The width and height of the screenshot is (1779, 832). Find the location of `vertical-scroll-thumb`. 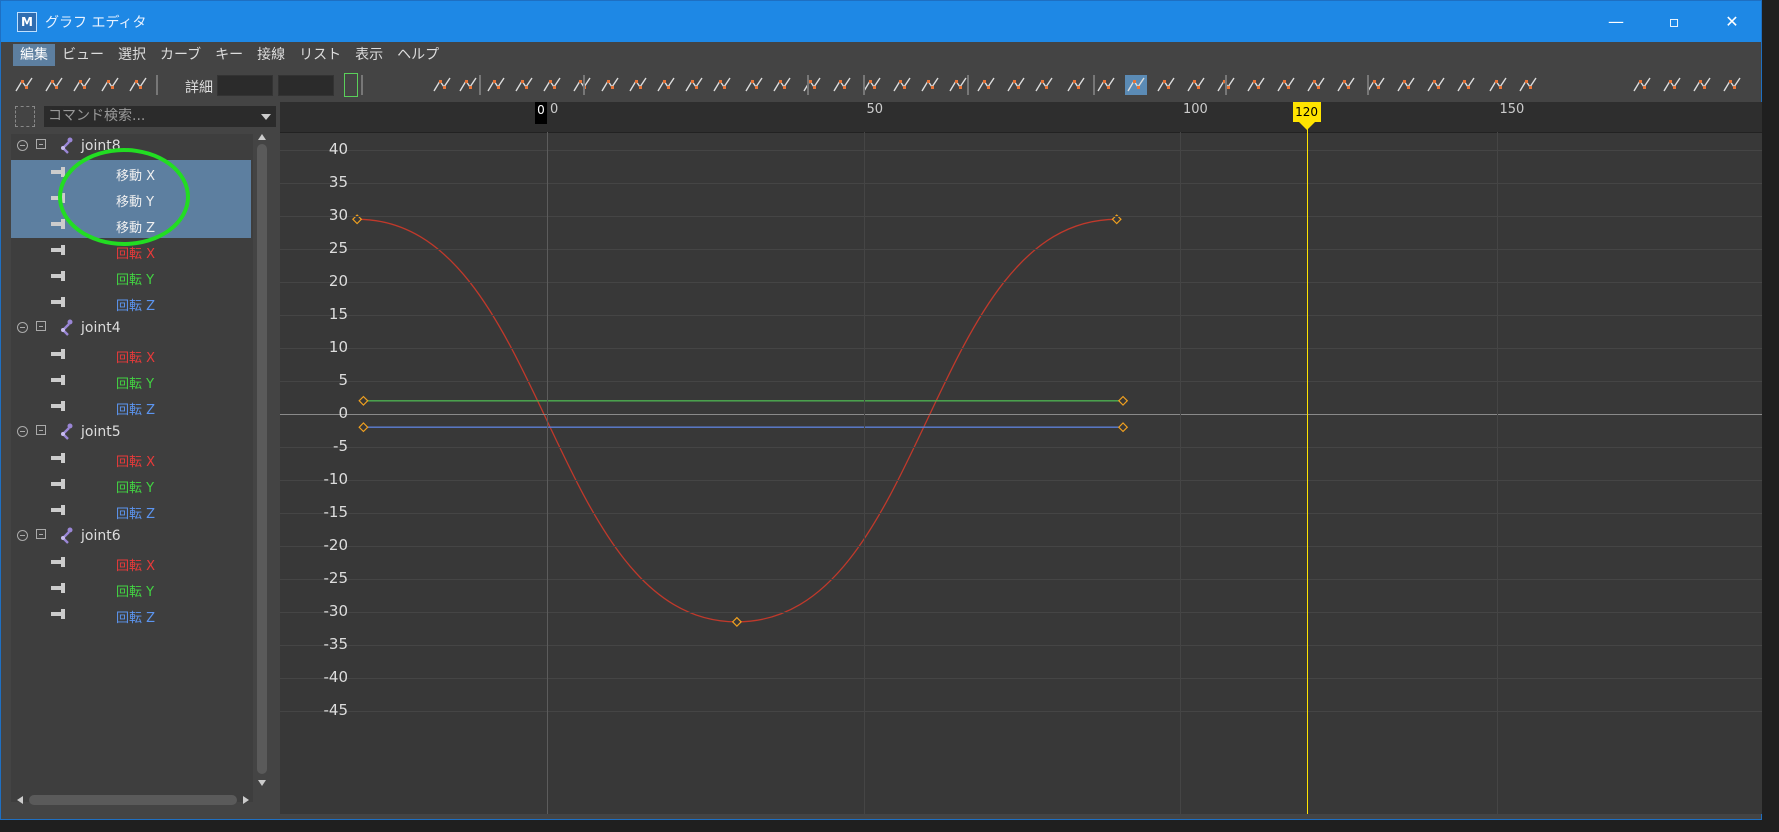

vertical-scroll-thumb is located at coordinates (262, 459).